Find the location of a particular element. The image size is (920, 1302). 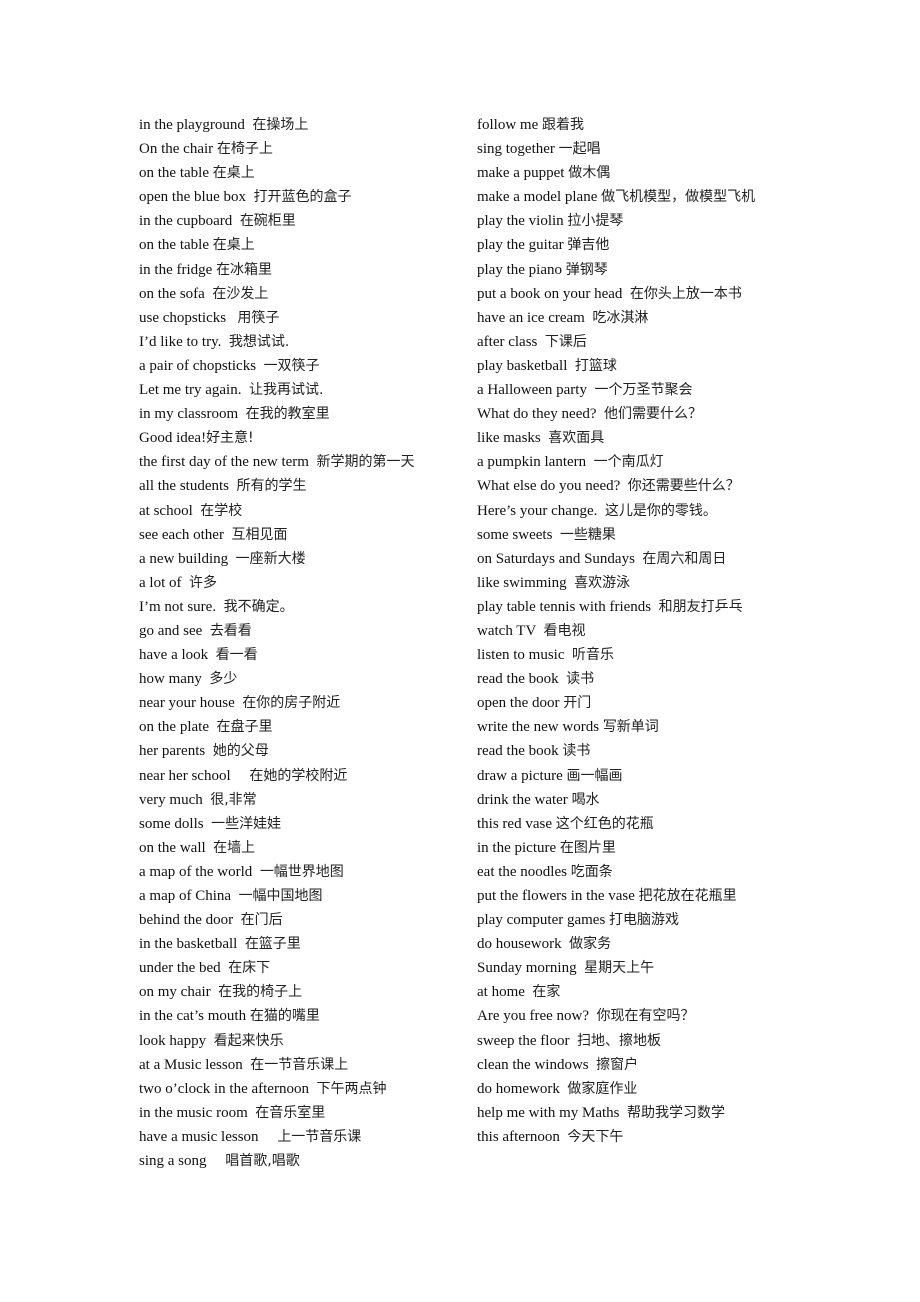

english-phrase: play the violin is located at coordinates (520, 221).